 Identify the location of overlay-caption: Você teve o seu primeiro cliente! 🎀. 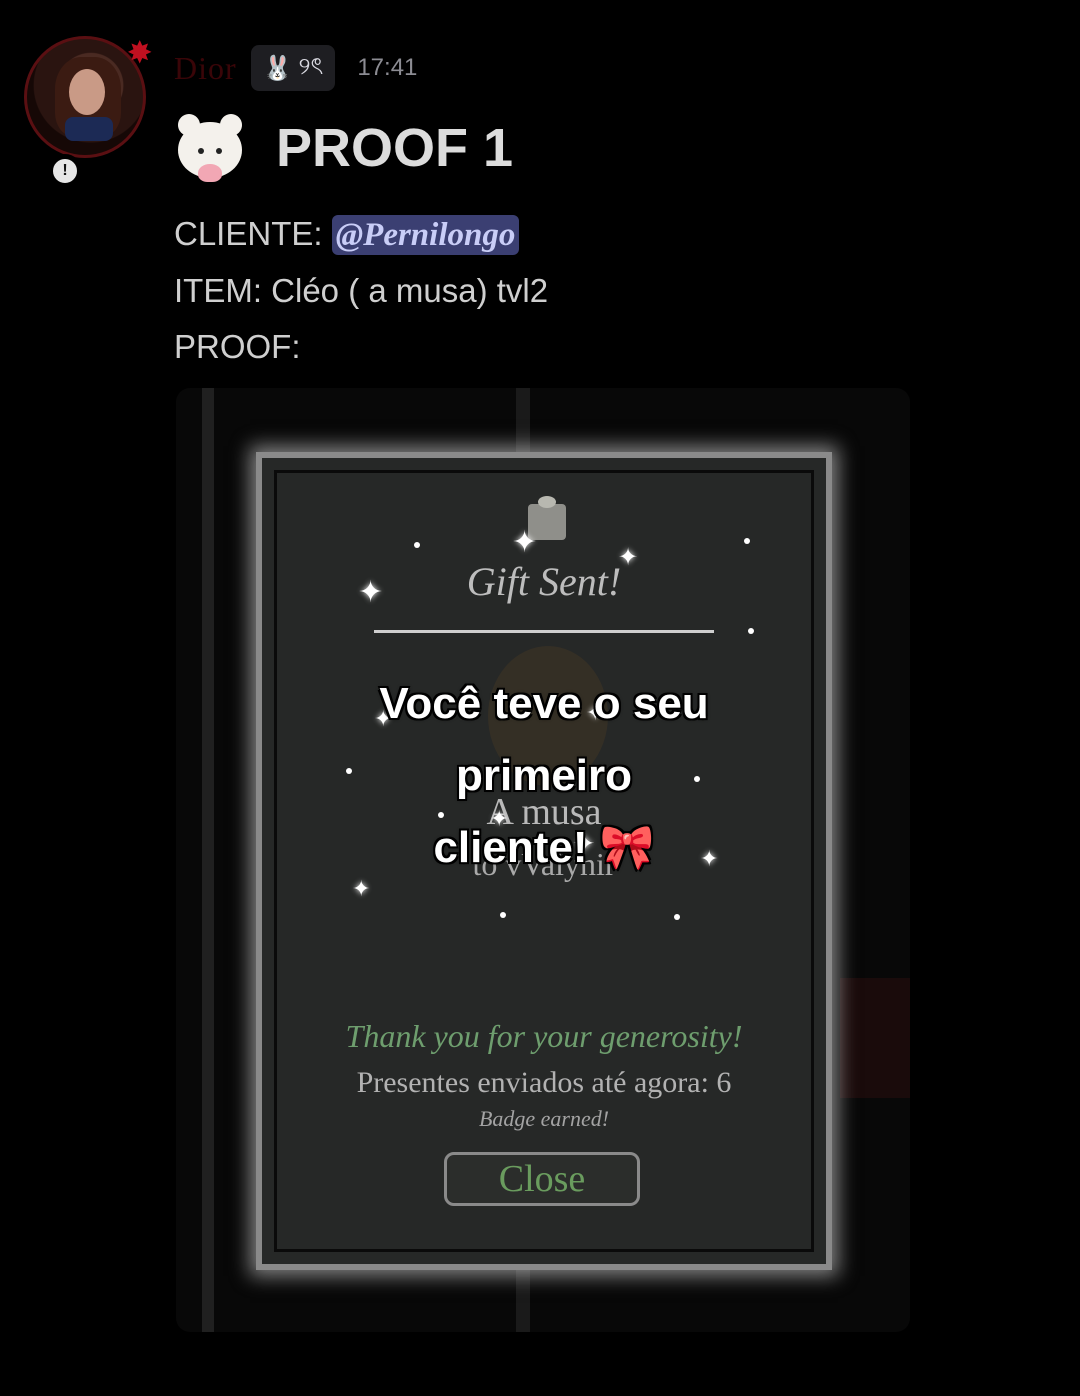
(544, 776).